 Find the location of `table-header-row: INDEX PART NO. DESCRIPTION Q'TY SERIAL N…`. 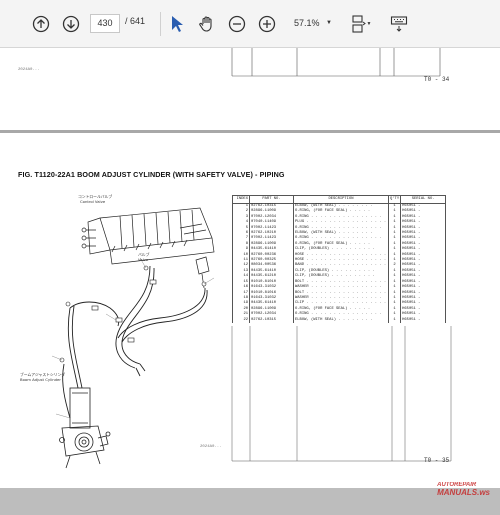

table-header-row: INDEX PART NO. DESCRIPTION Q'TY SERIAL N… is located at coordinates (339, 199).